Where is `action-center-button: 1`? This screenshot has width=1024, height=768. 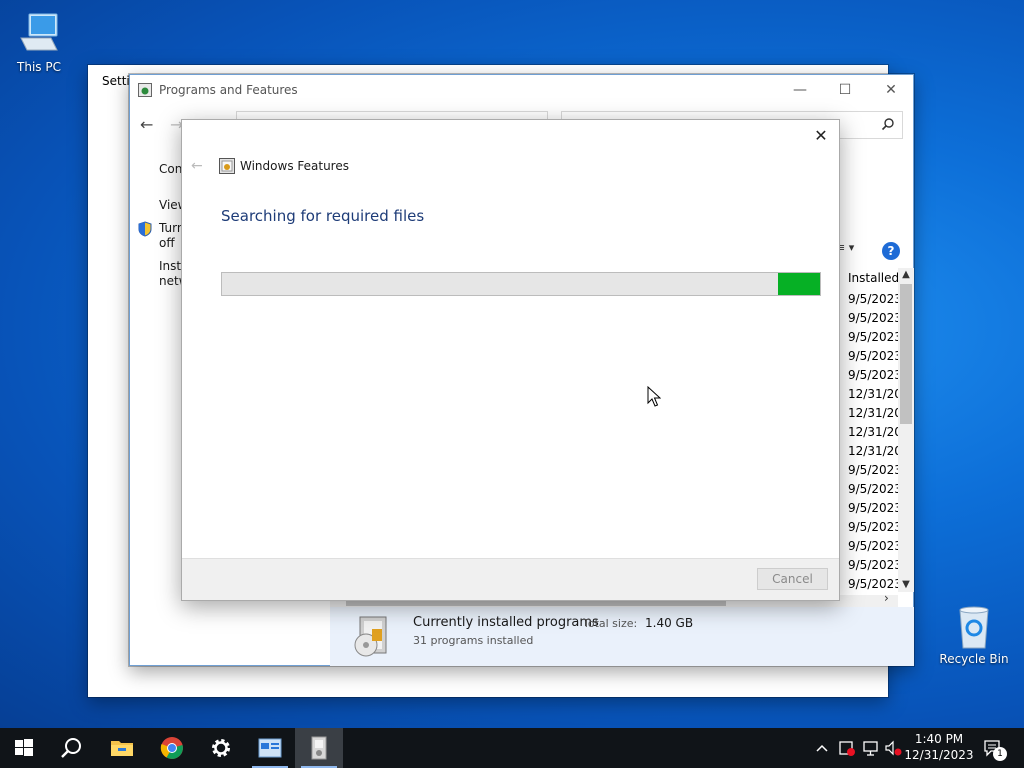 action-center-button: 1 is located at coordinates (1002, 748).